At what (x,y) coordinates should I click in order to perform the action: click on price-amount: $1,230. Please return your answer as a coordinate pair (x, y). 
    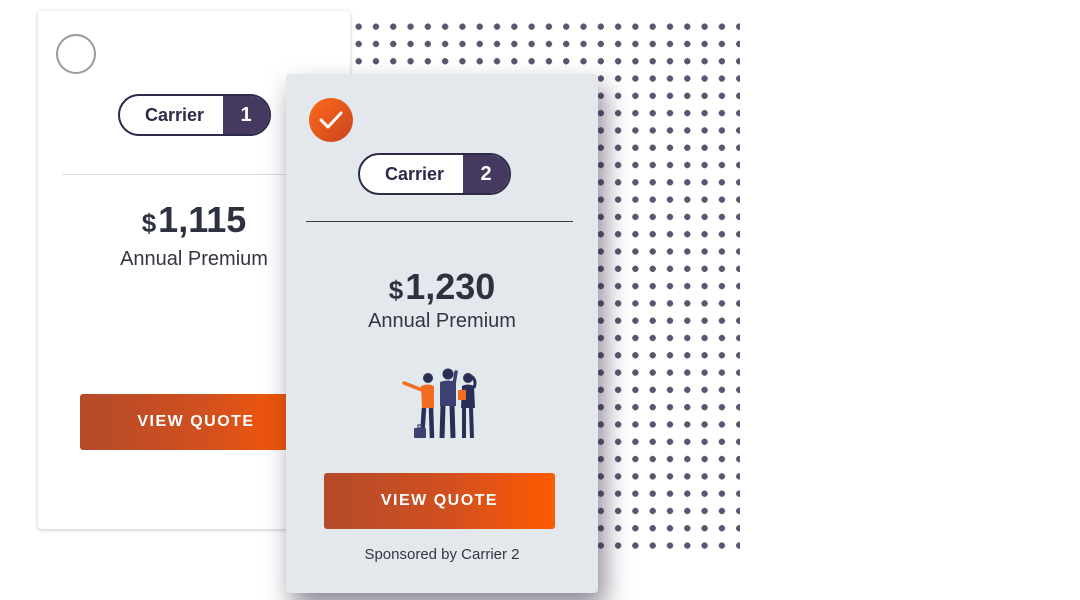
    Looking at the image, I should click on (442, 287).